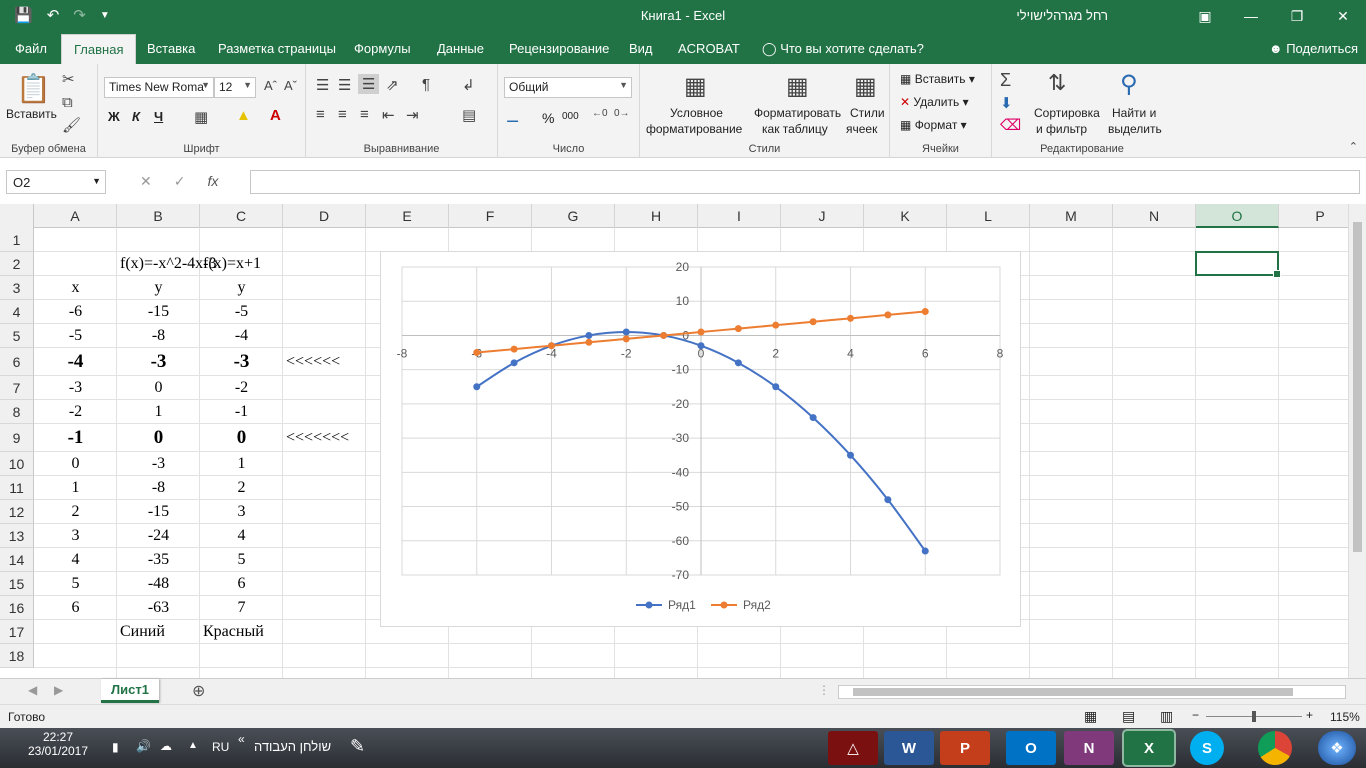 This screenshot has width=1366, height=768. Describe the element at coordinates (1062, 15) in the screenshot. I see `user-name: רחל מגרהלישוילי` at that location.